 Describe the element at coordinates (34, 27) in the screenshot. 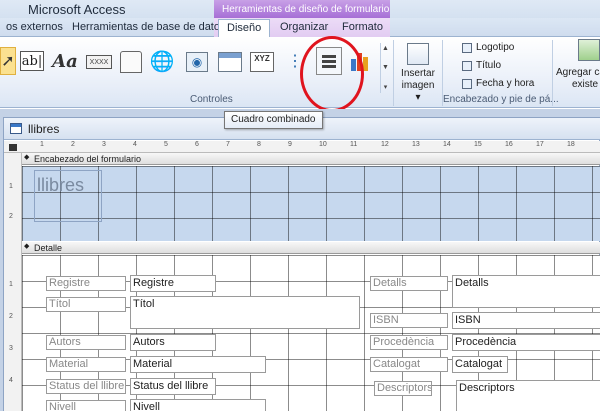

I see `tab-external-data: os externos` at that location.